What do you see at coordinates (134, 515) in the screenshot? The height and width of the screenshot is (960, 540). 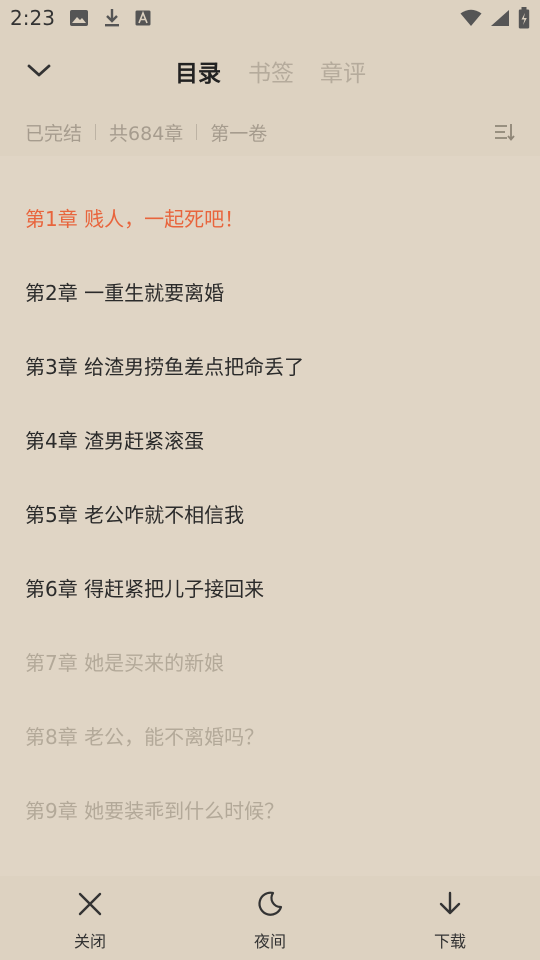 I see `chapter-item-5: 第5章 老公咋就不相信我` at bounding box center [134, 515].